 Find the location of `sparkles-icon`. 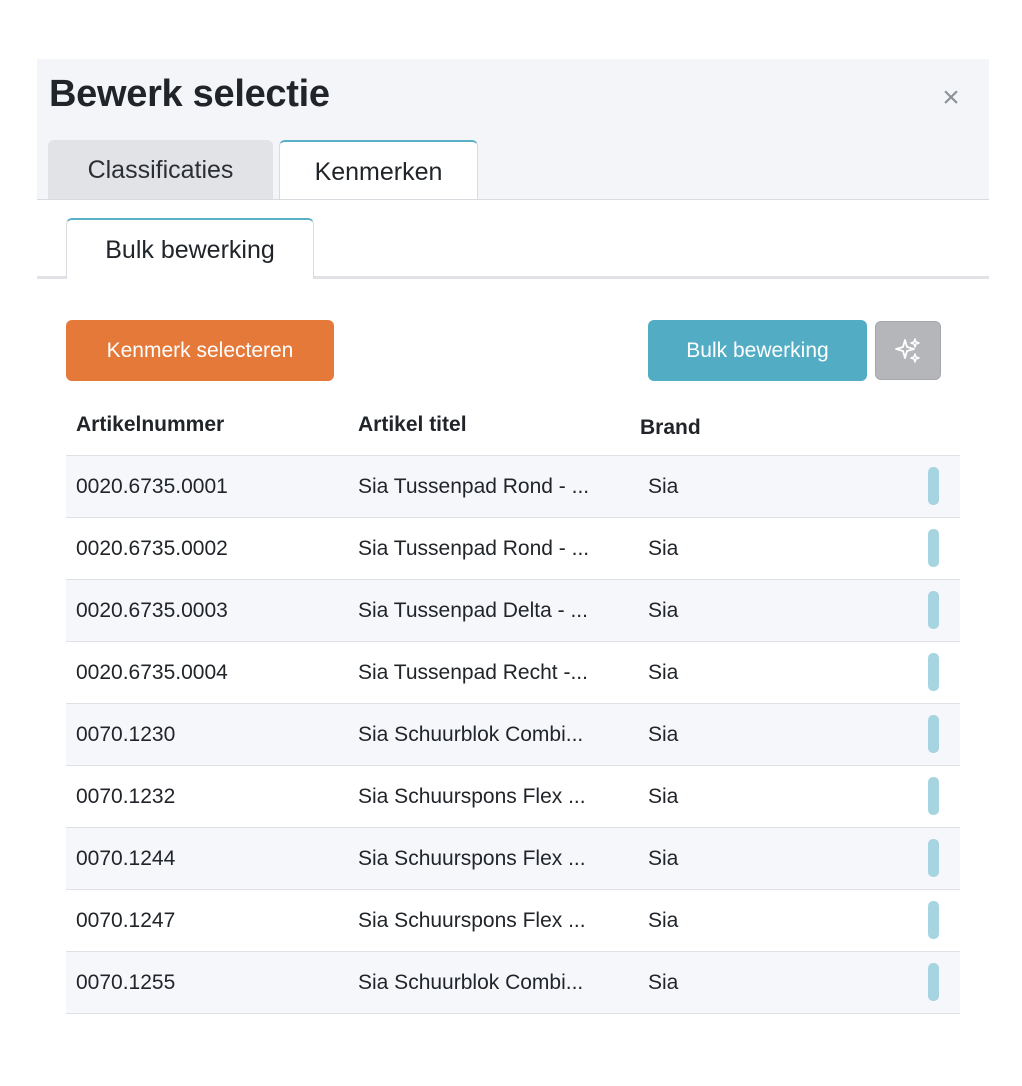

sparkles-icon is located at coordinates (907, 350).